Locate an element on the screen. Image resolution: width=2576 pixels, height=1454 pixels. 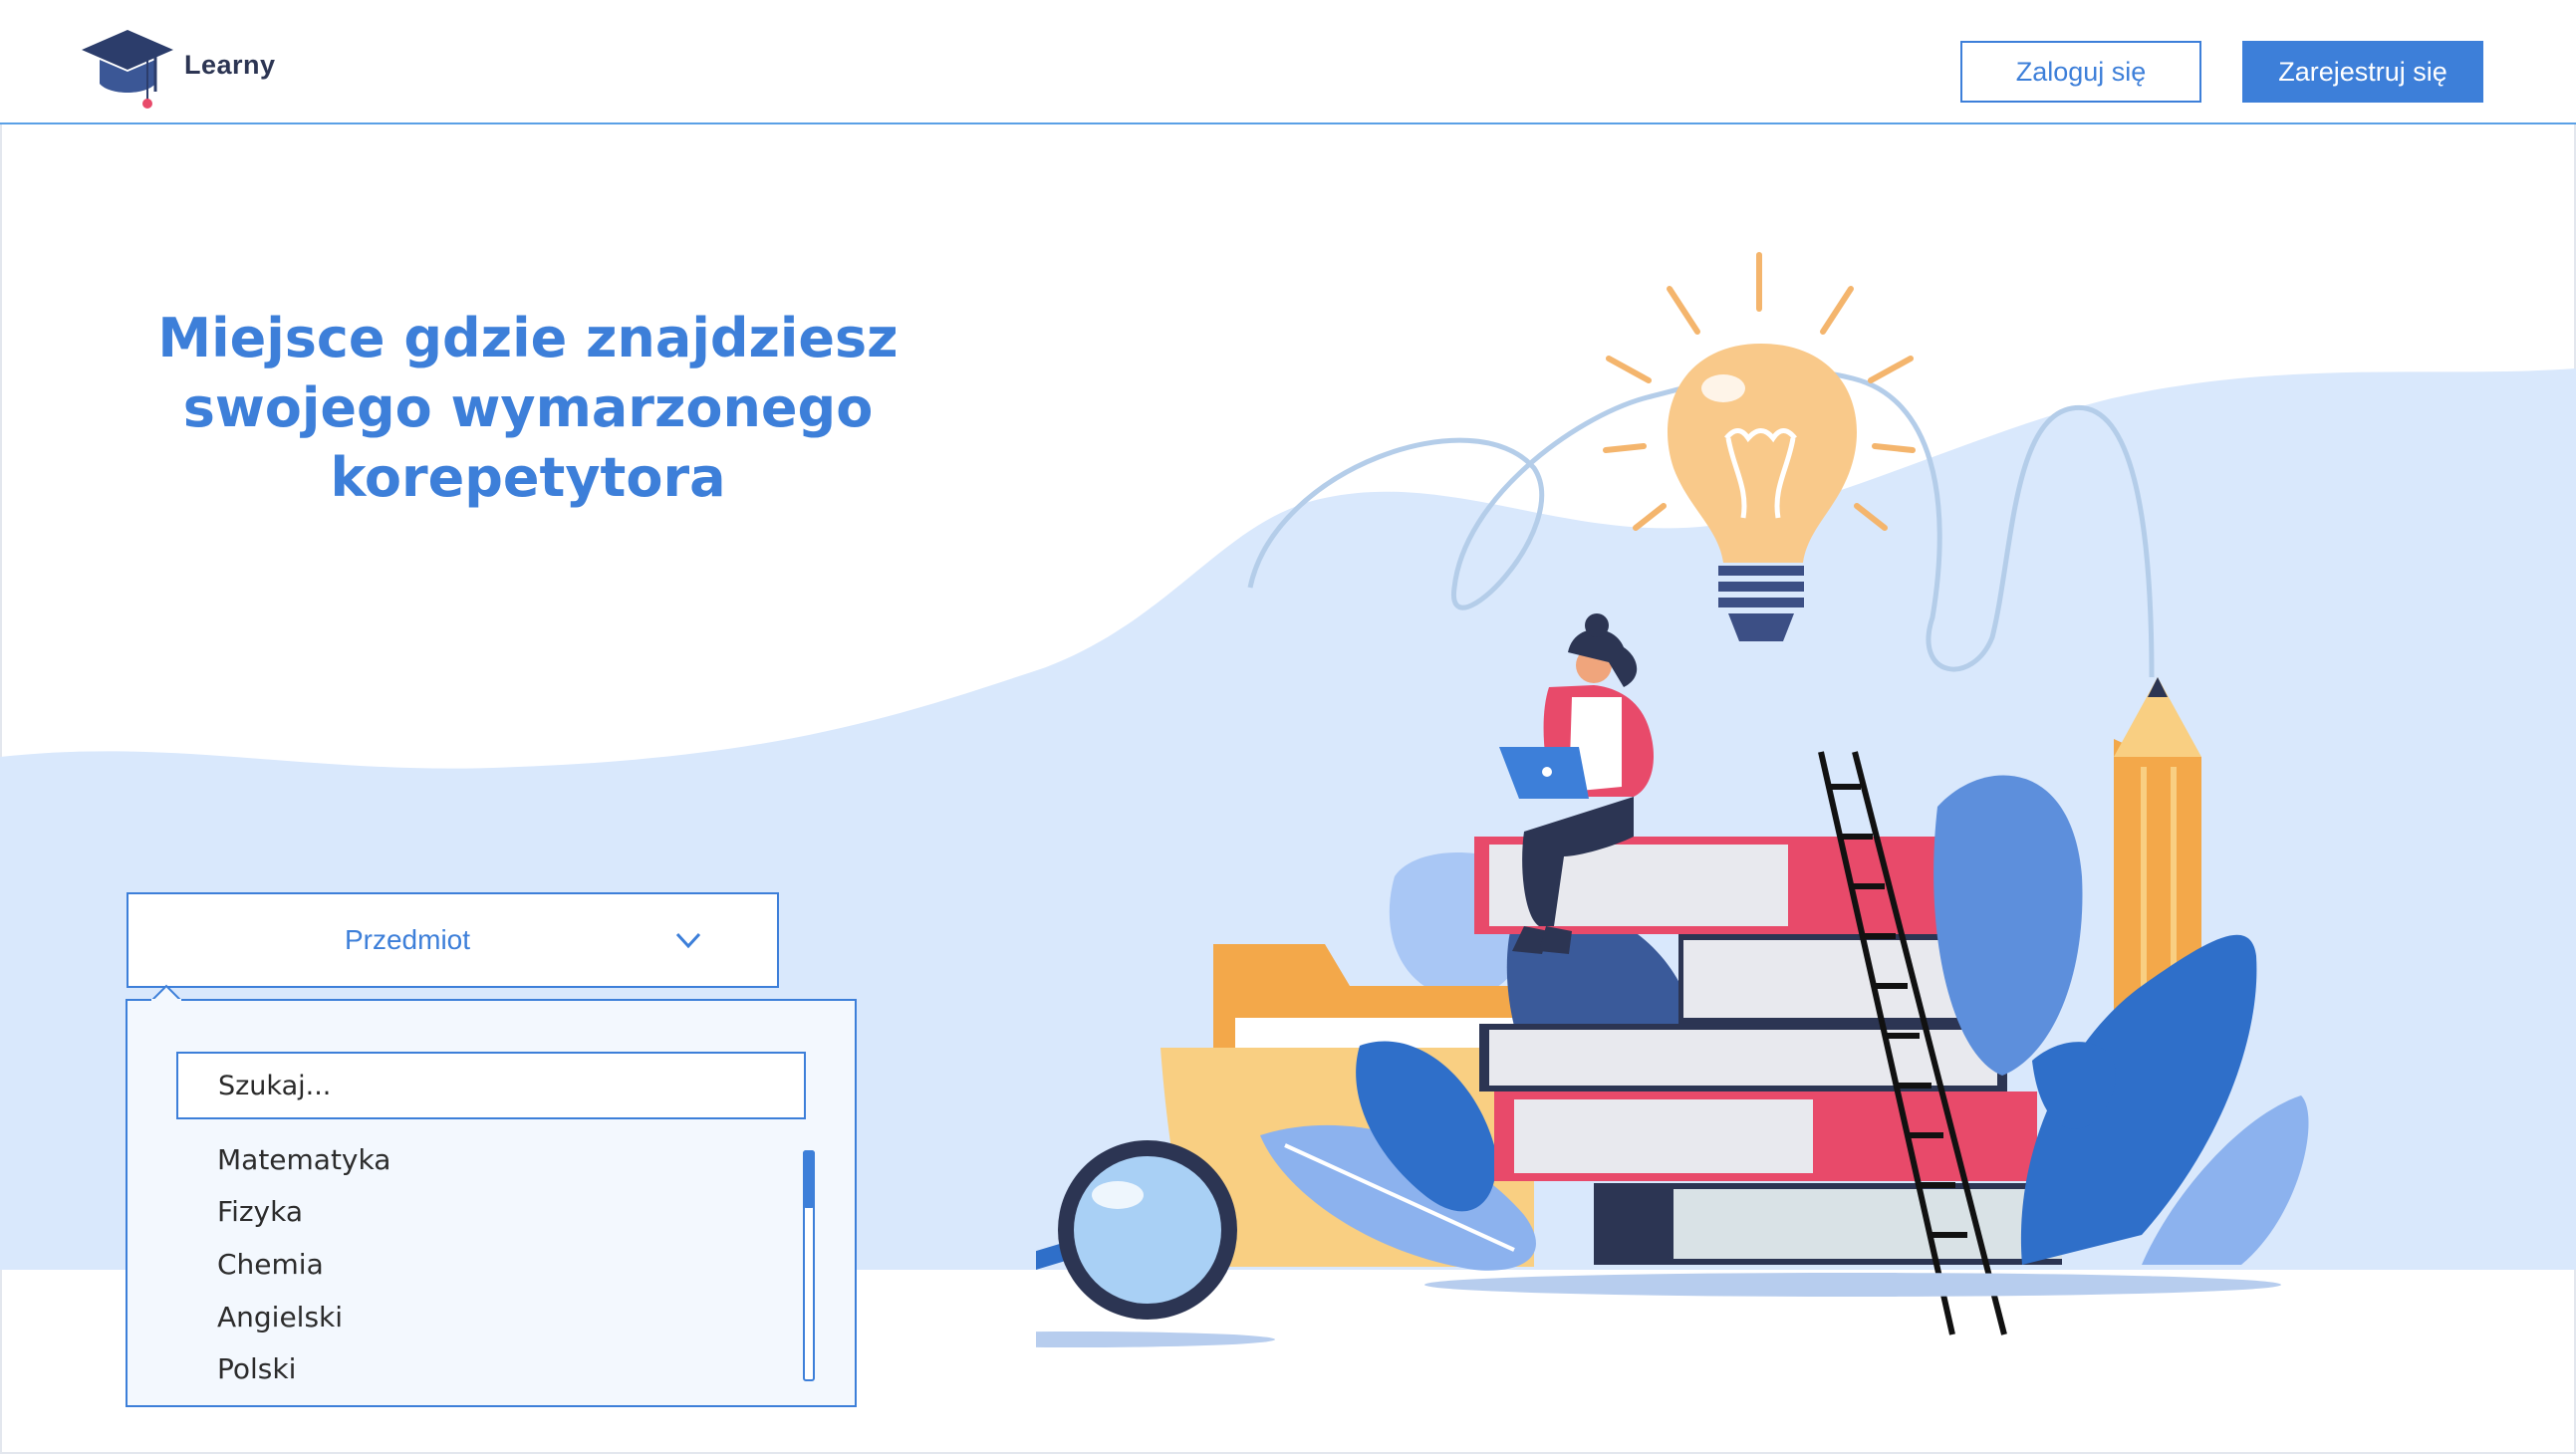
chevron-down-icon is located at coordinates (688, 940).